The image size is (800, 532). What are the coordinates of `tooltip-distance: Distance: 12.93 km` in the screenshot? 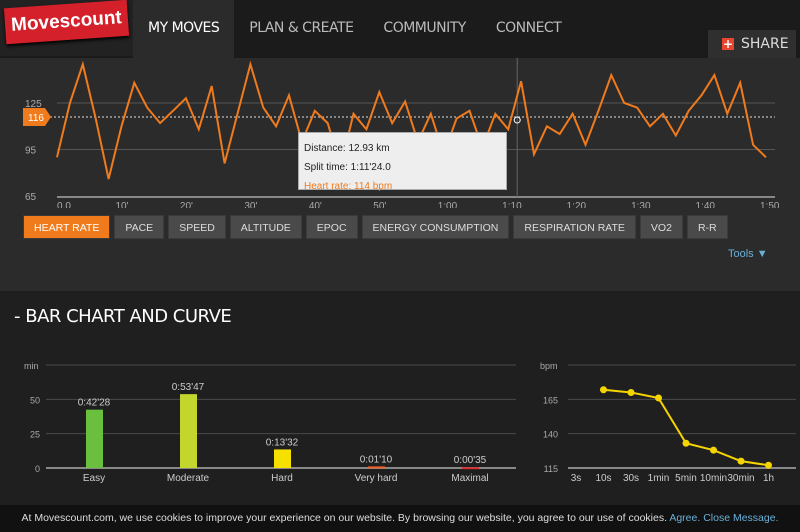 It's located at (347, 148).